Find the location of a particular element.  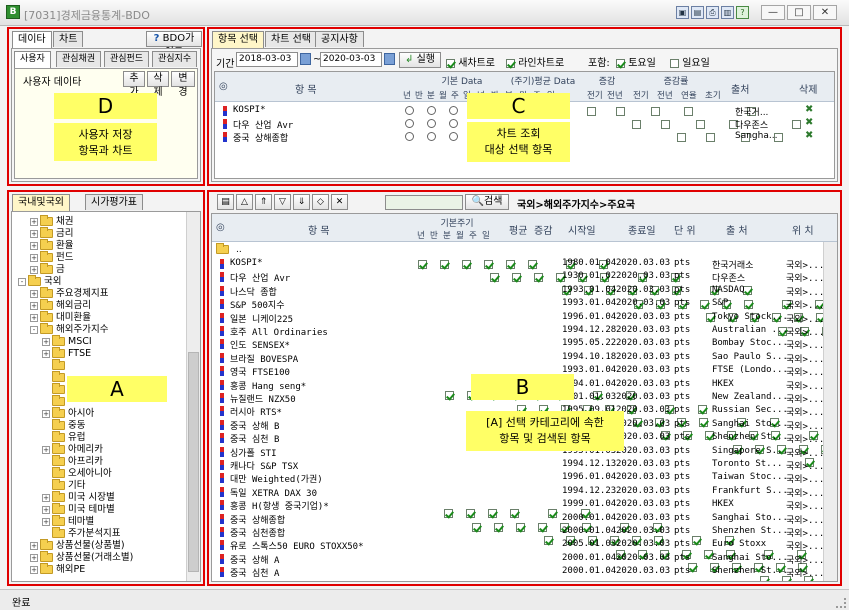

grid-row-name: 뉴질랜드 NZX50 is located at coordinates (263, 398).